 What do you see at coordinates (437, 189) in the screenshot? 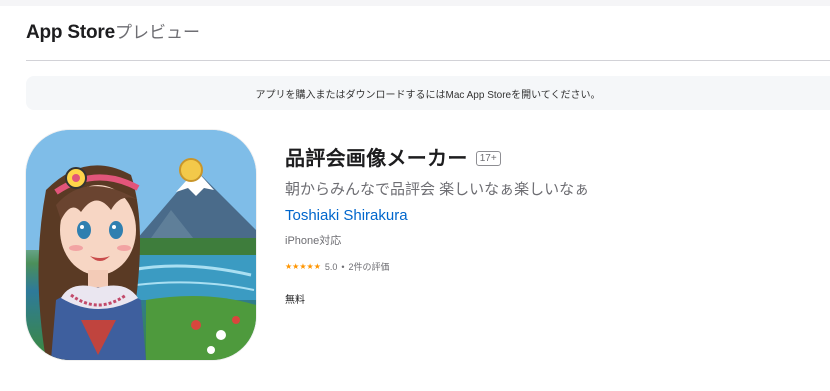
I see `app-subtitle: 朝からみんなで品評会 楽しいなぁ楽しいなぁ` at bounding box center [437, 189].